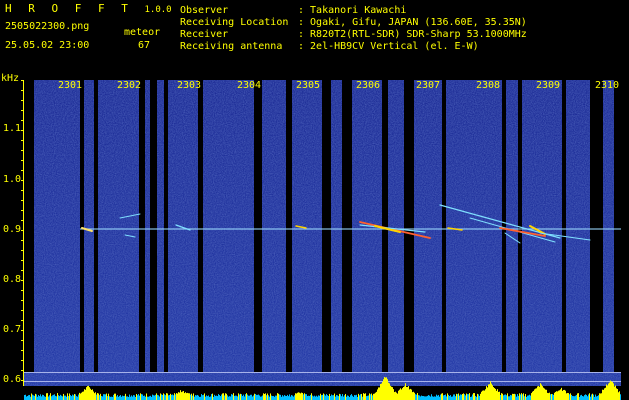 This screenshot has width=629, height=400. What do you see at coordinates (158, 10) in the screenshot?
I see `app-version: 1.0.0` at bounding box center [158, 10].